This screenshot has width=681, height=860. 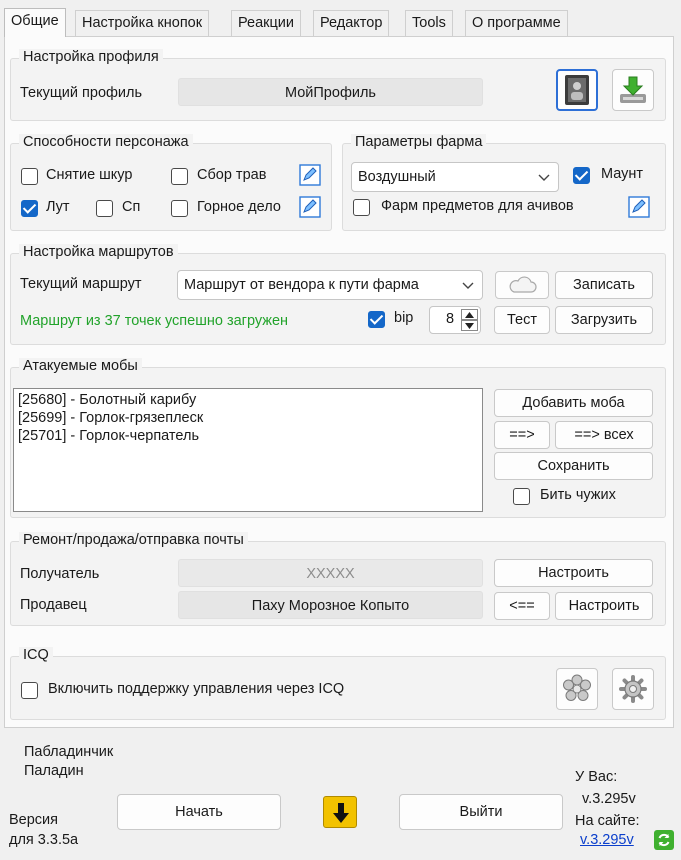 I want to click on tab-editor: Редактор, so click(x=351, y=23).